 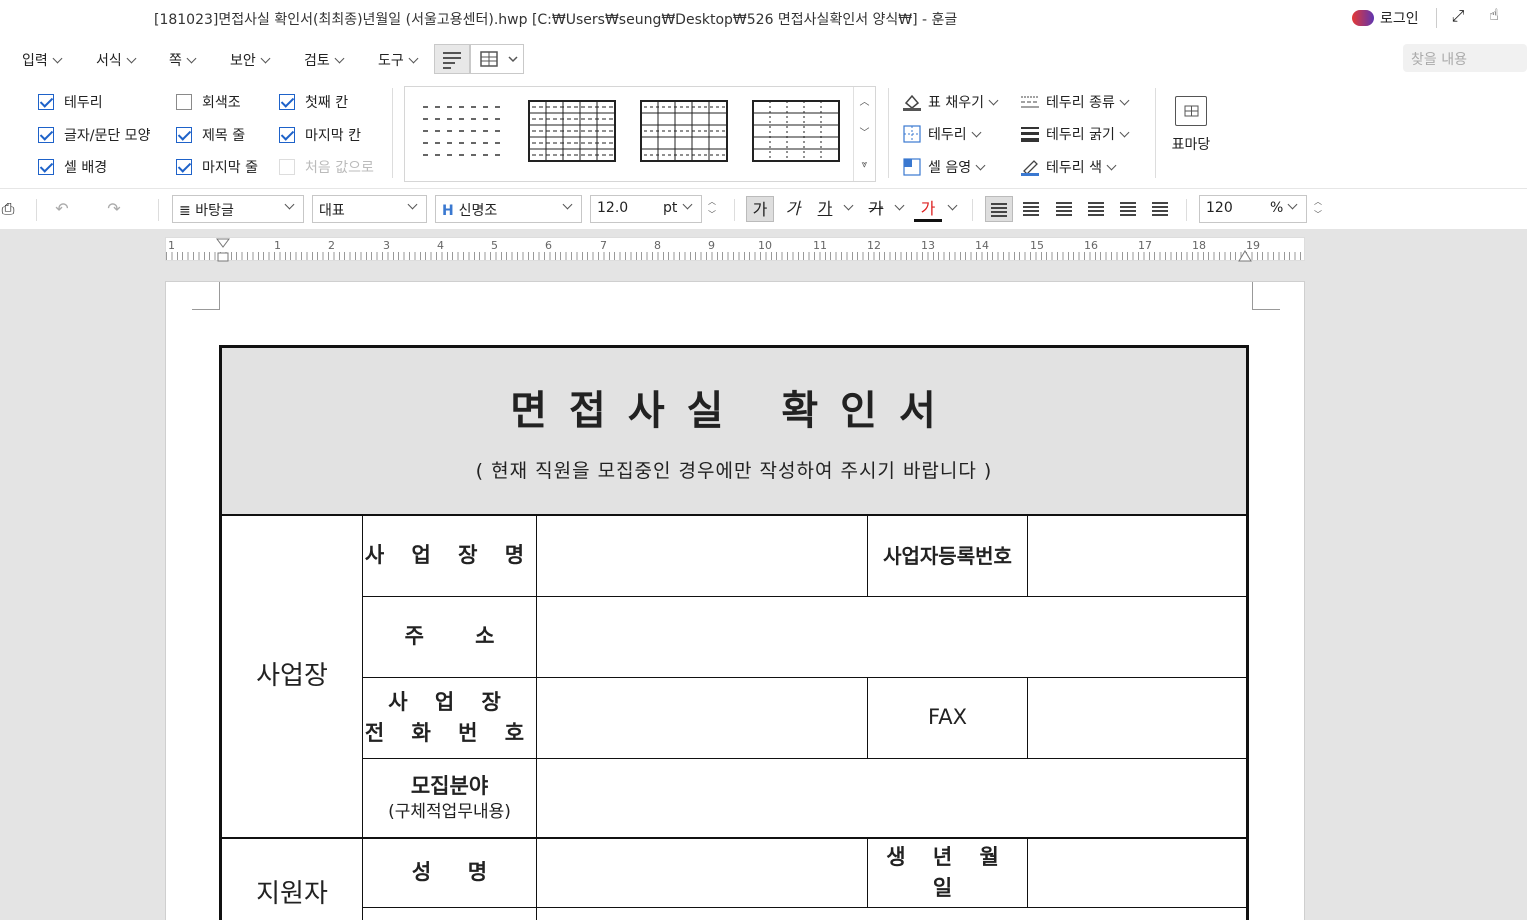 What do you see at coordinates (646, 209) in the screenshot?
I see `font-size-input: 12.0 pt` at bounding box center [646, 209].